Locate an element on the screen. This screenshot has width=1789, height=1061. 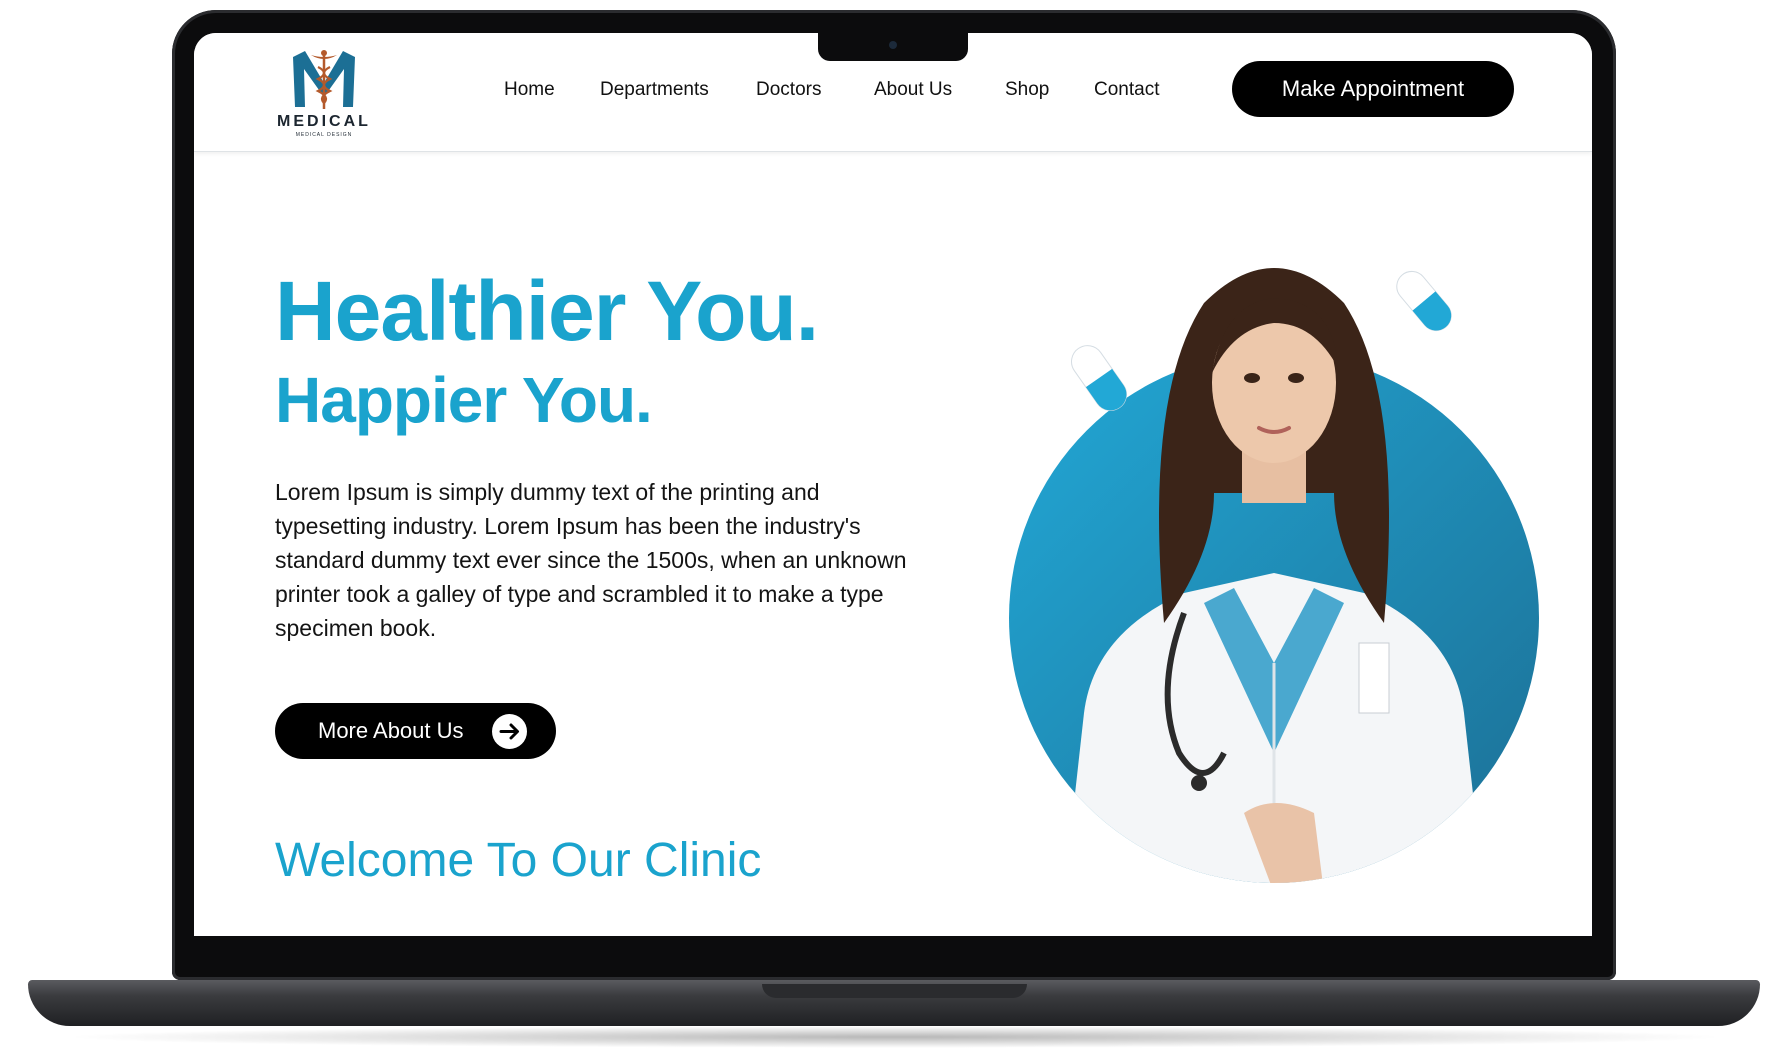
hero-subtitle: Happier You. is located at coordinates (464, 400).